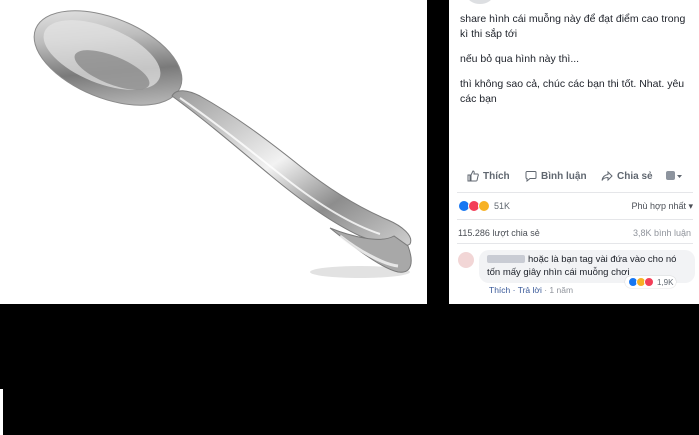 The width and height of the screenshot is (699, 435). What do you see at coordinates (499, 290) in the screenshot?
I see `comment-like-link: Thích` at bounding box center [499, 290].